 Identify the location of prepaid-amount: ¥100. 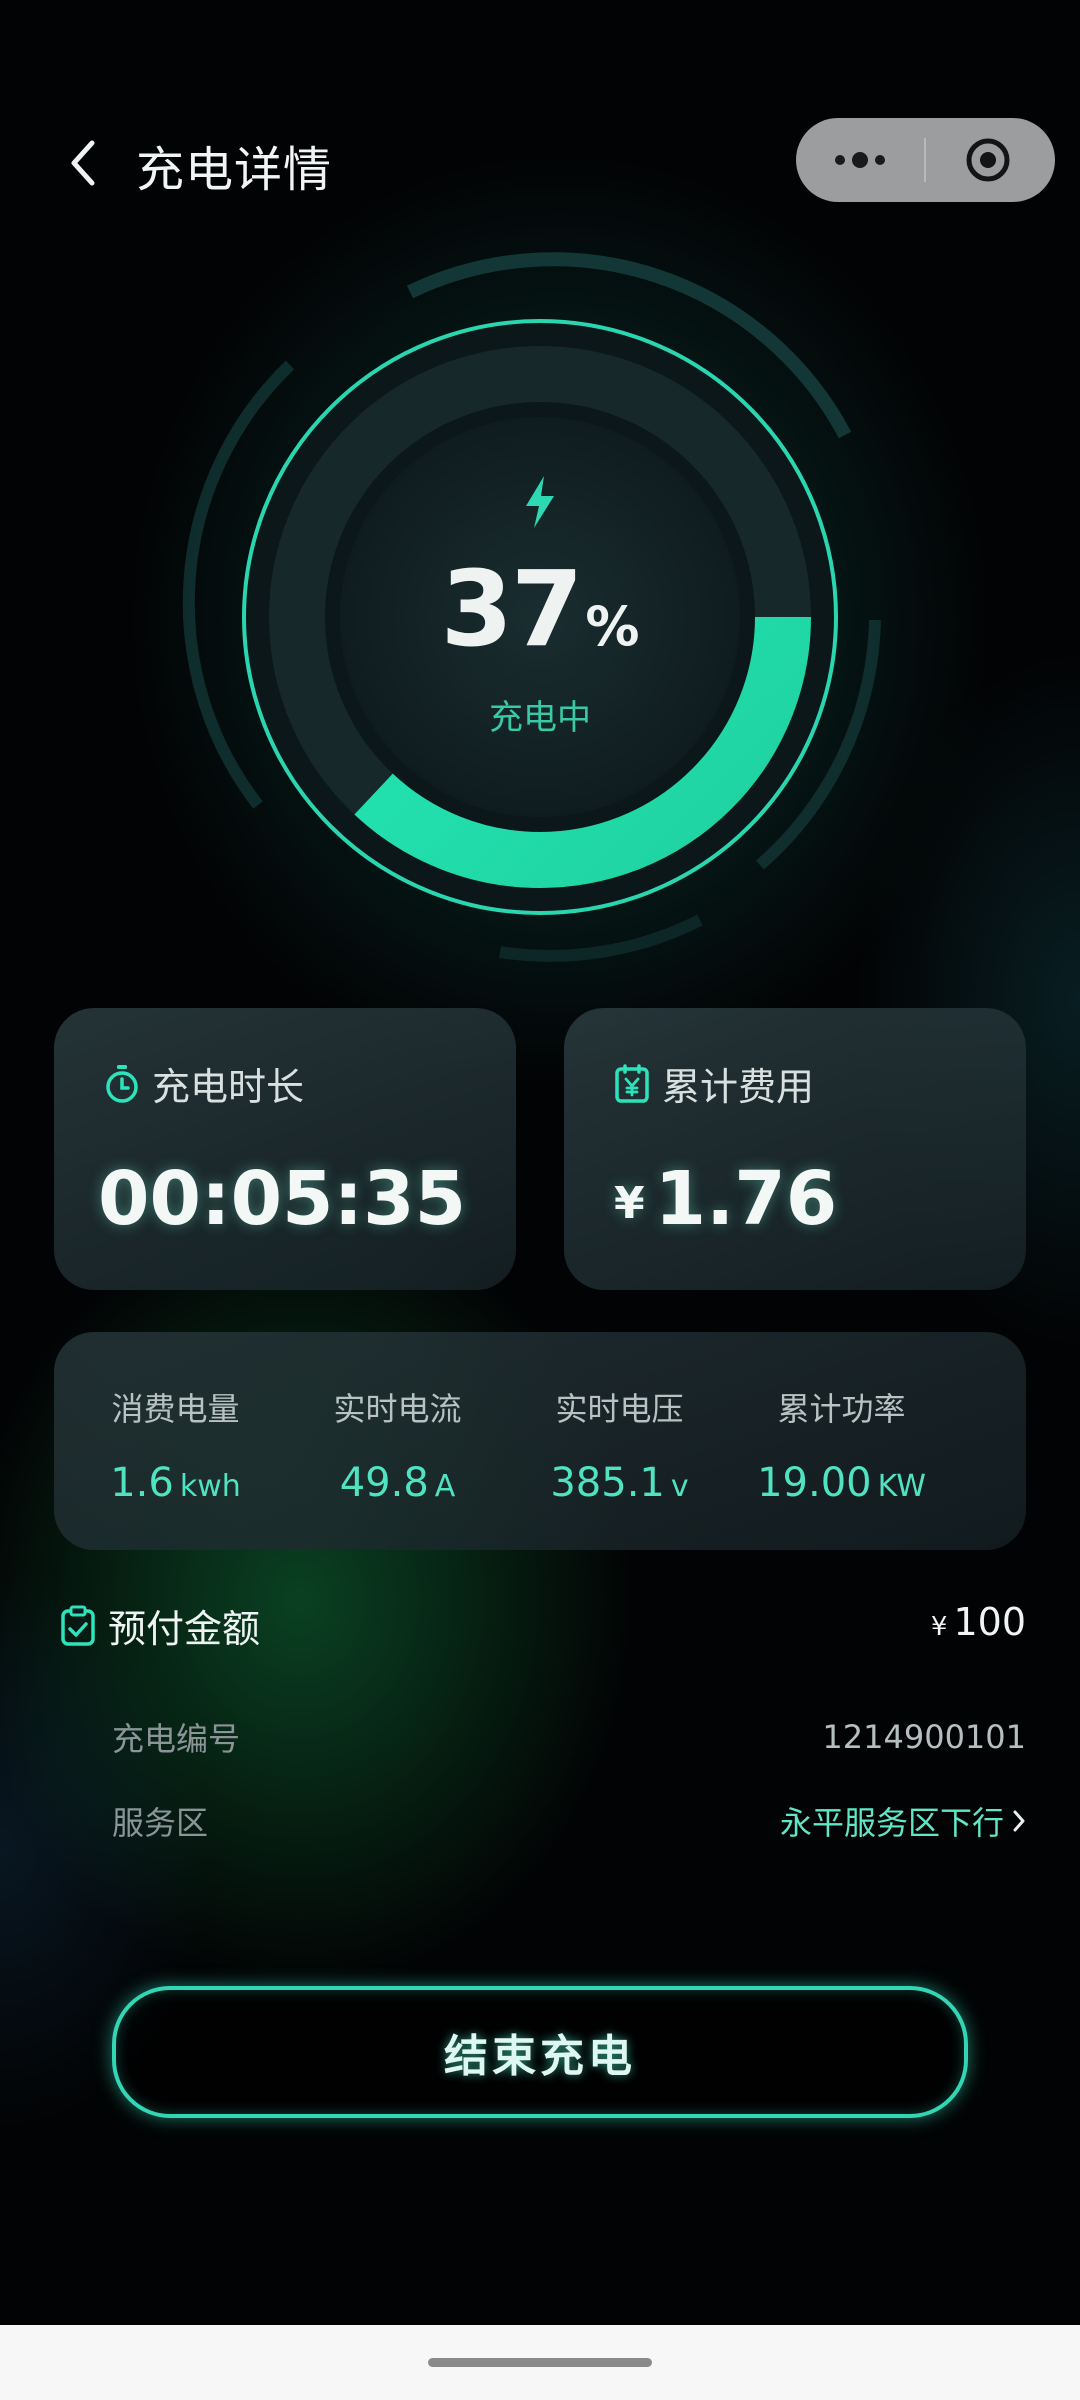
(978, 1622).